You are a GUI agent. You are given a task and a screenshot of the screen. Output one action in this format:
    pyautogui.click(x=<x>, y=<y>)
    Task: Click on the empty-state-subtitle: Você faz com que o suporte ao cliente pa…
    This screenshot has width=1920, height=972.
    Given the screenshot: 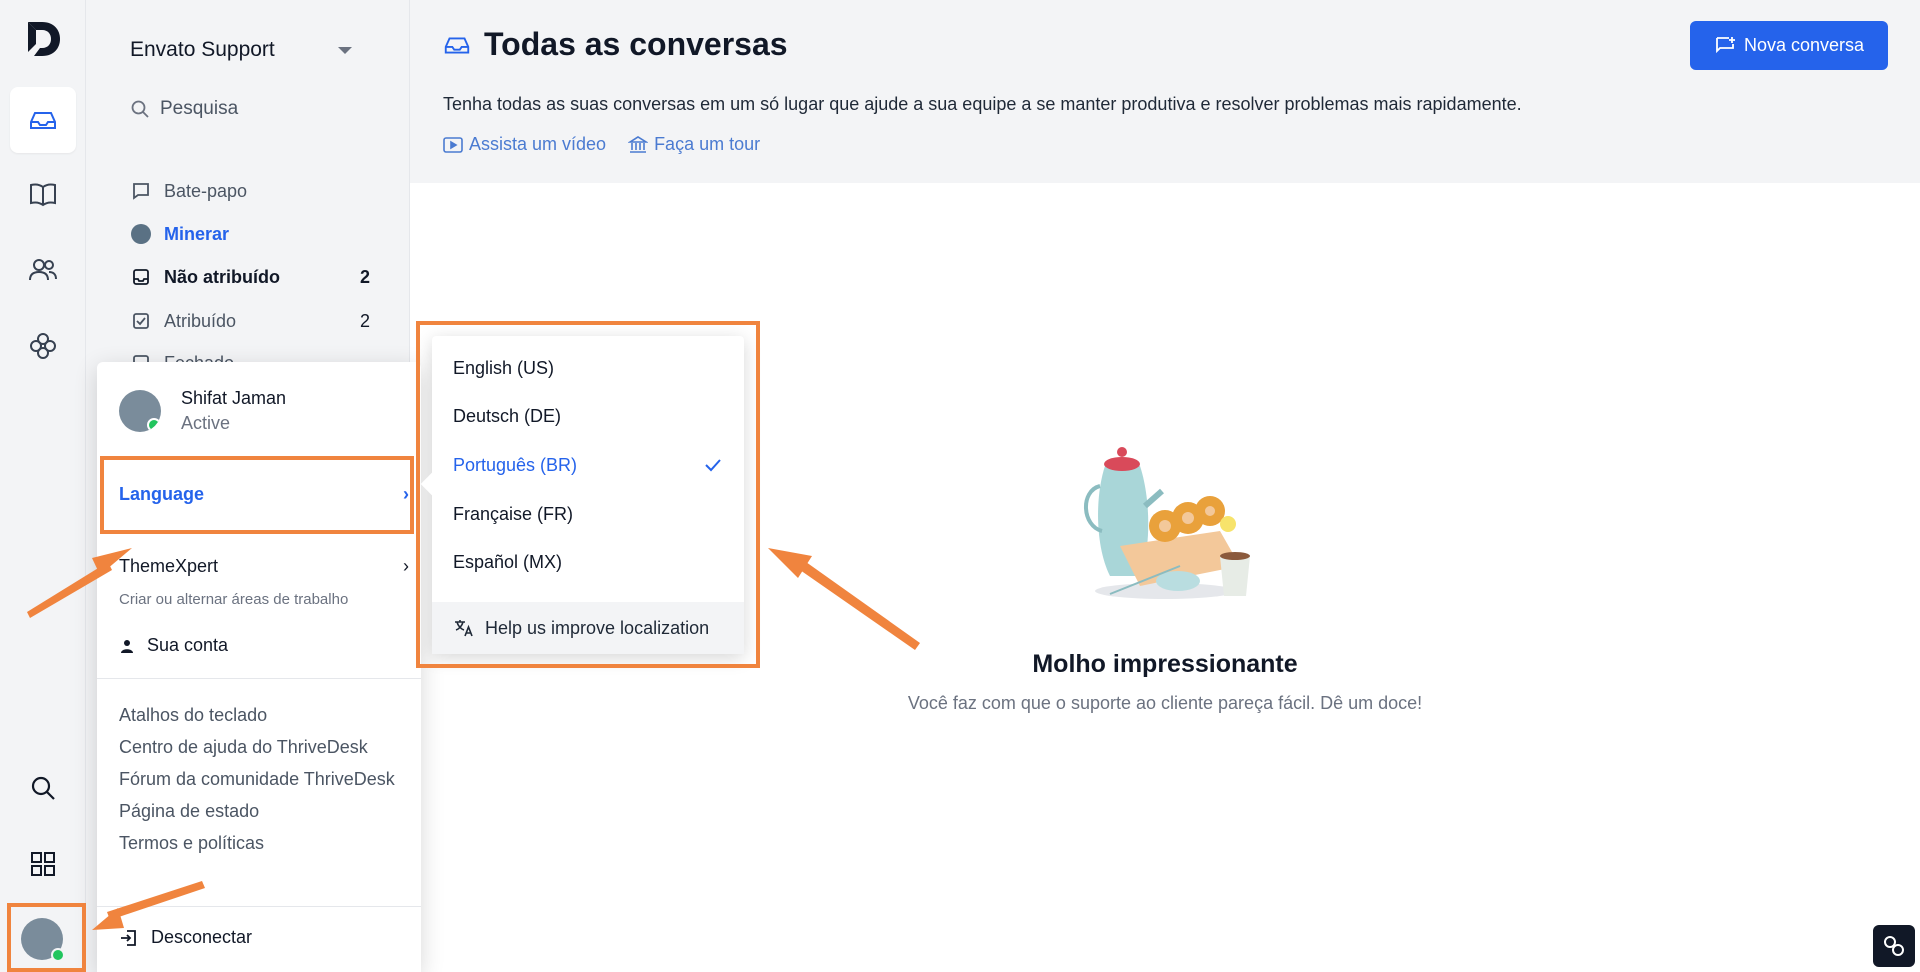 What is the action you would take?
    pyautogui.click(x=1165, y=703)
    